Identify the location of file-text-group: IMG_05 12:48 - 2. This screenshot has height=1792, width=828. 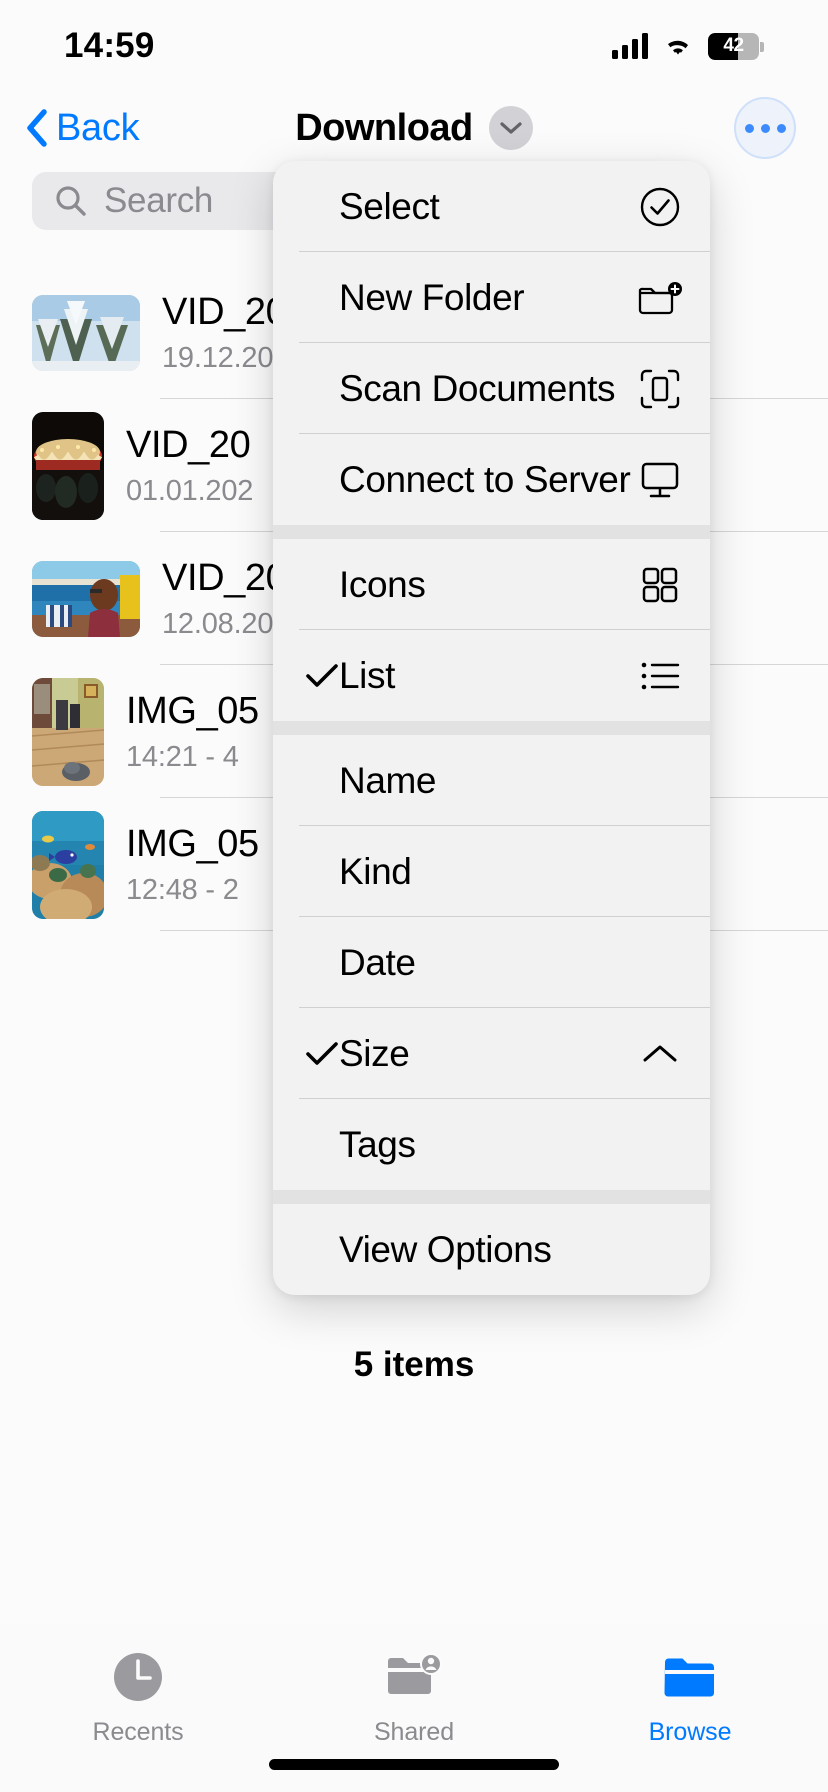
(192, 865).